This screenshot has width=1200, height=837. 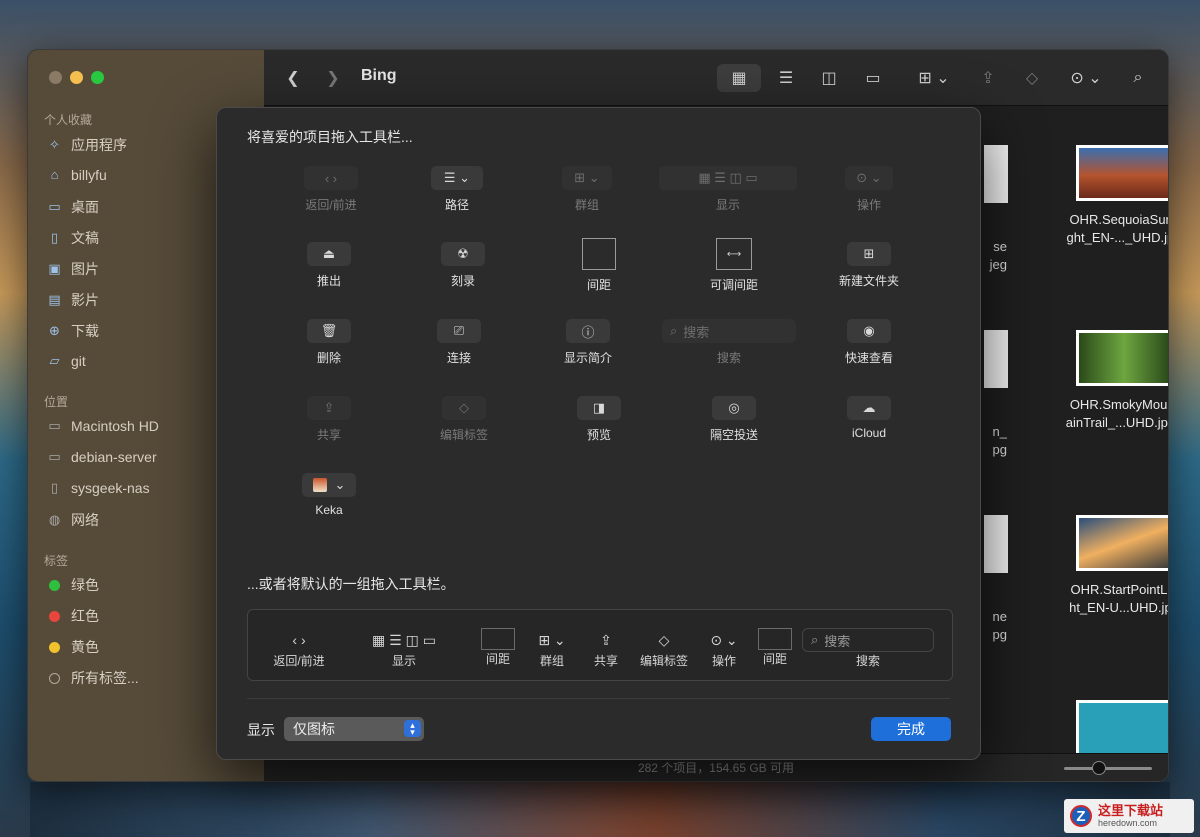 I want to click on palette-path: ☰ ⌄ 路径, so click(x=457, y=189).